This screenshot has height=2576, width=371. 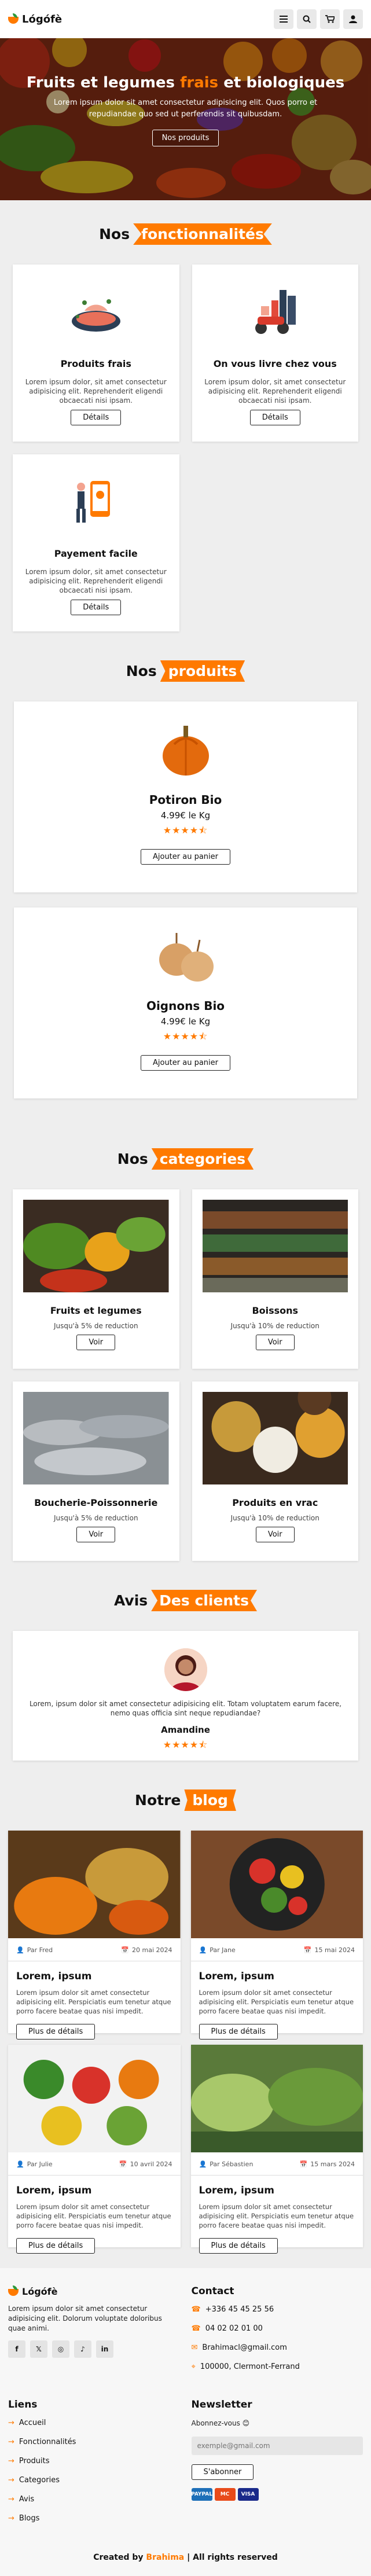 I want to click on feature-title: Produits frais, so click(x=95, y=364).